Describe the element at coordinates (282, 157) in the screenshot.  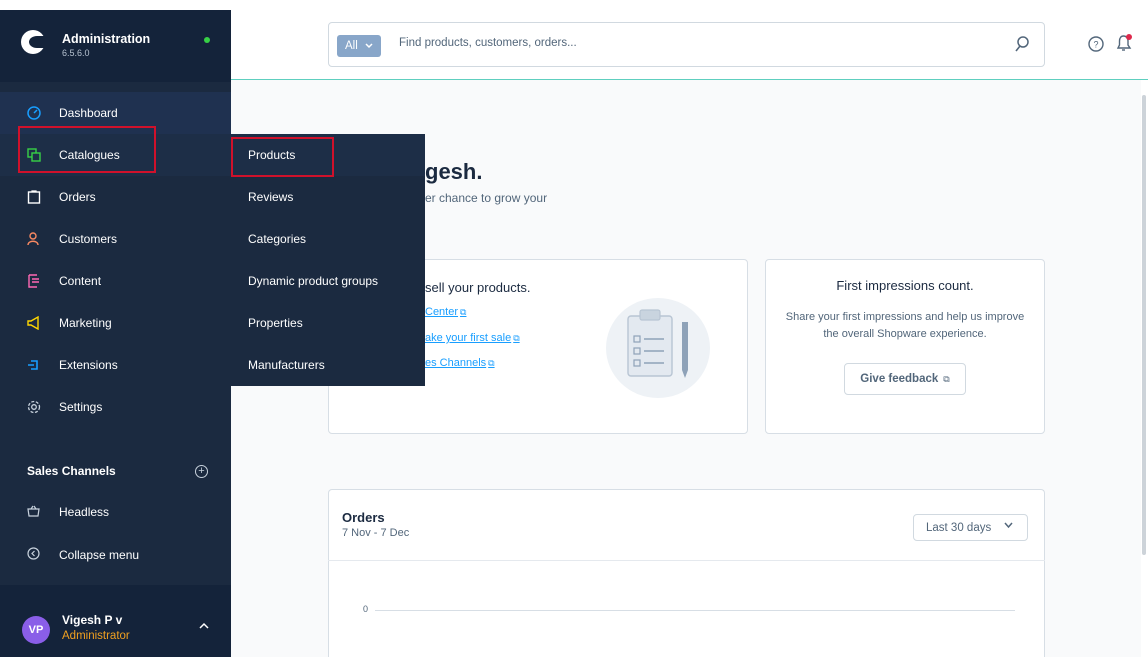
I see `products-highlight` at that location.